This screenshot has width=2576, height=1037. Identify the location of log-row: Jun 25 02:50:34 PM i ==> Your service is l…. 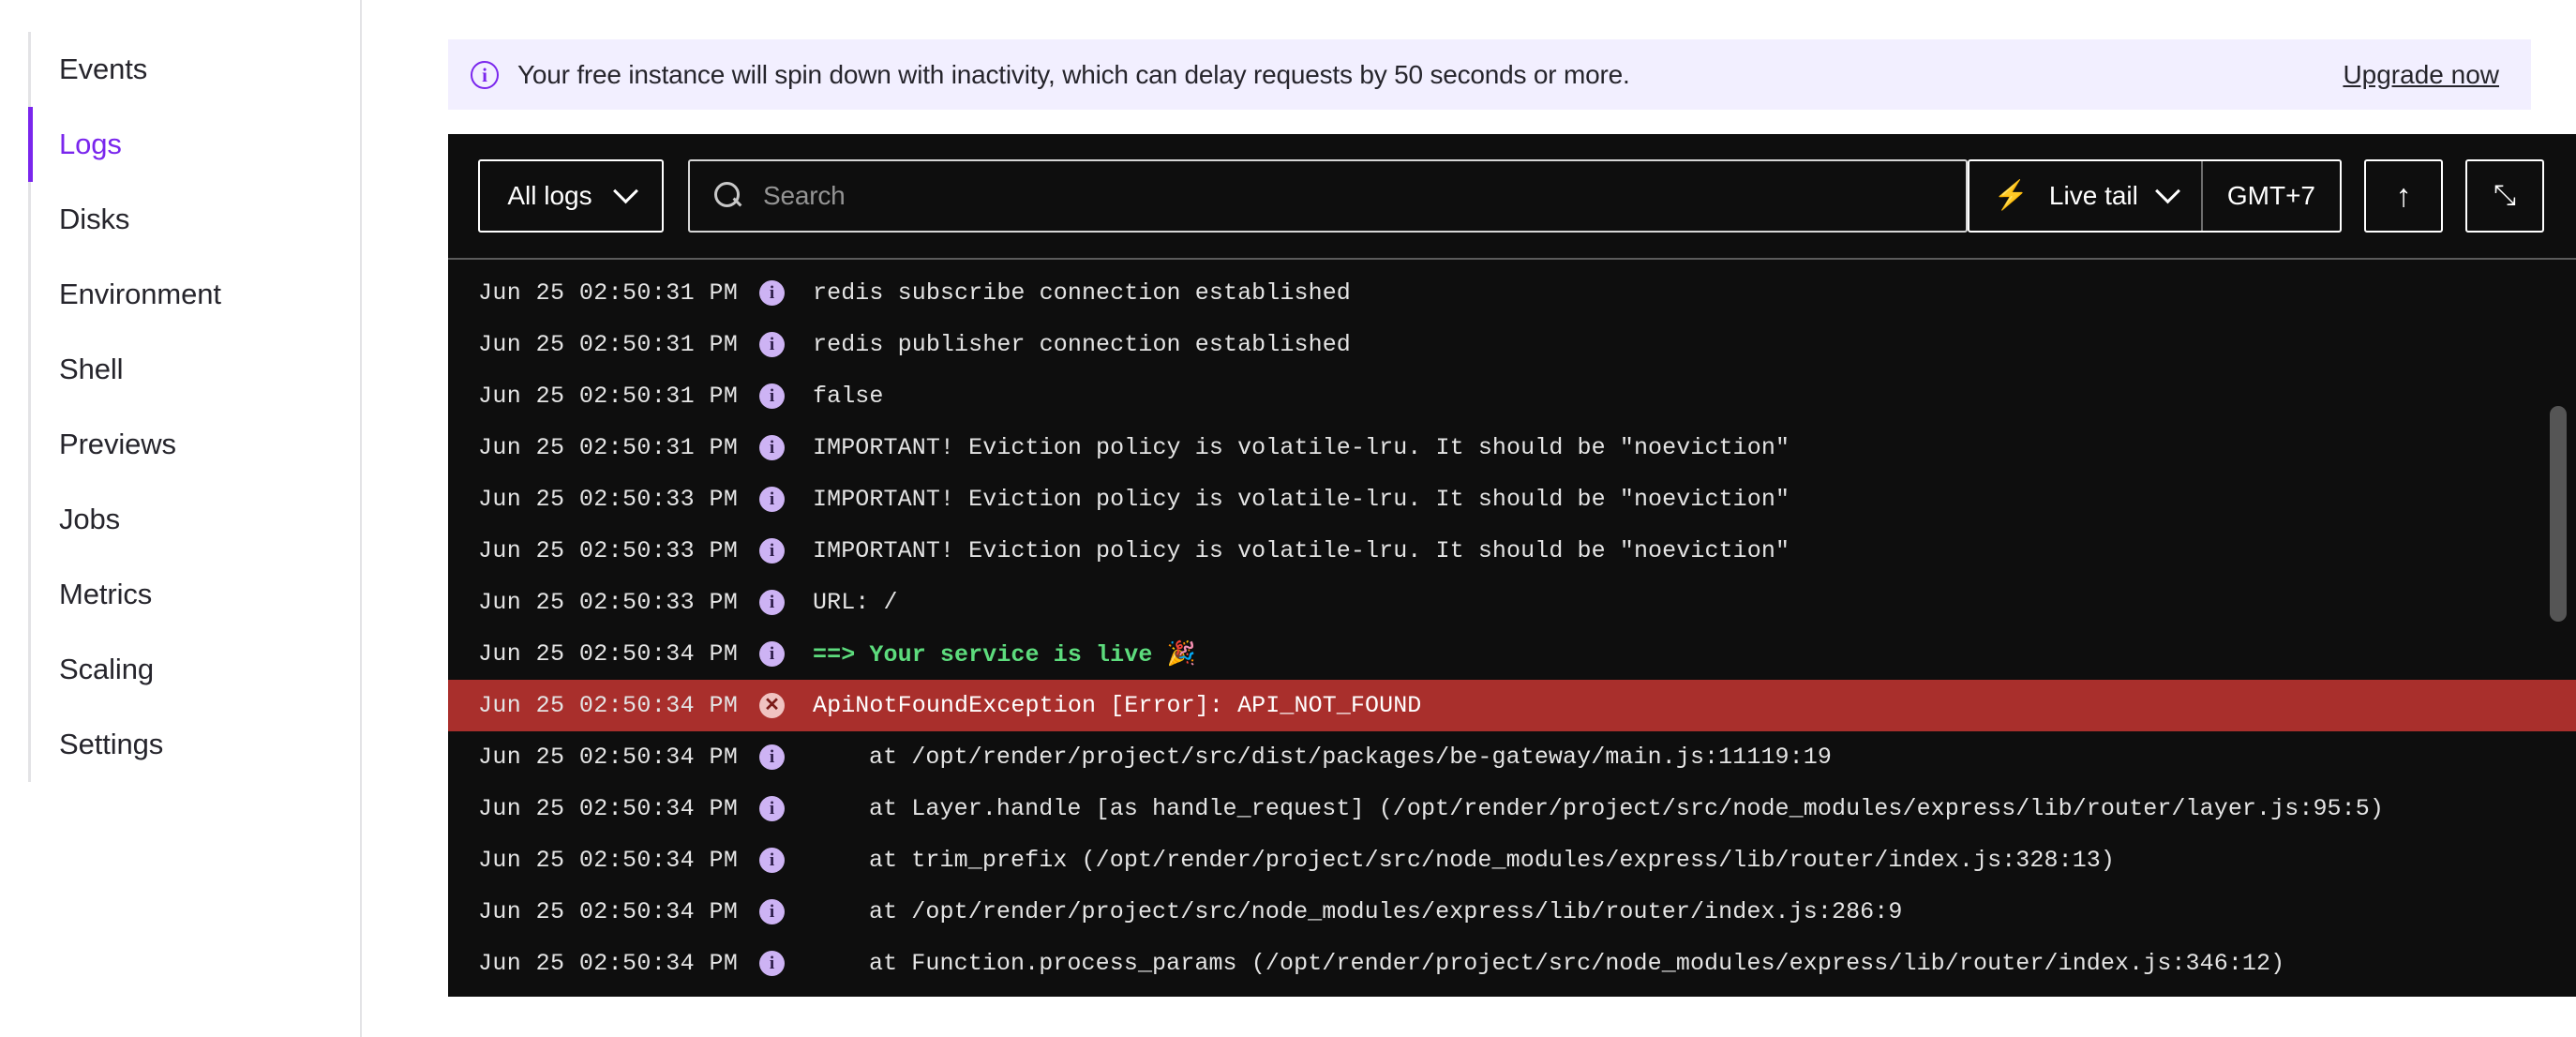
(1512, 654).